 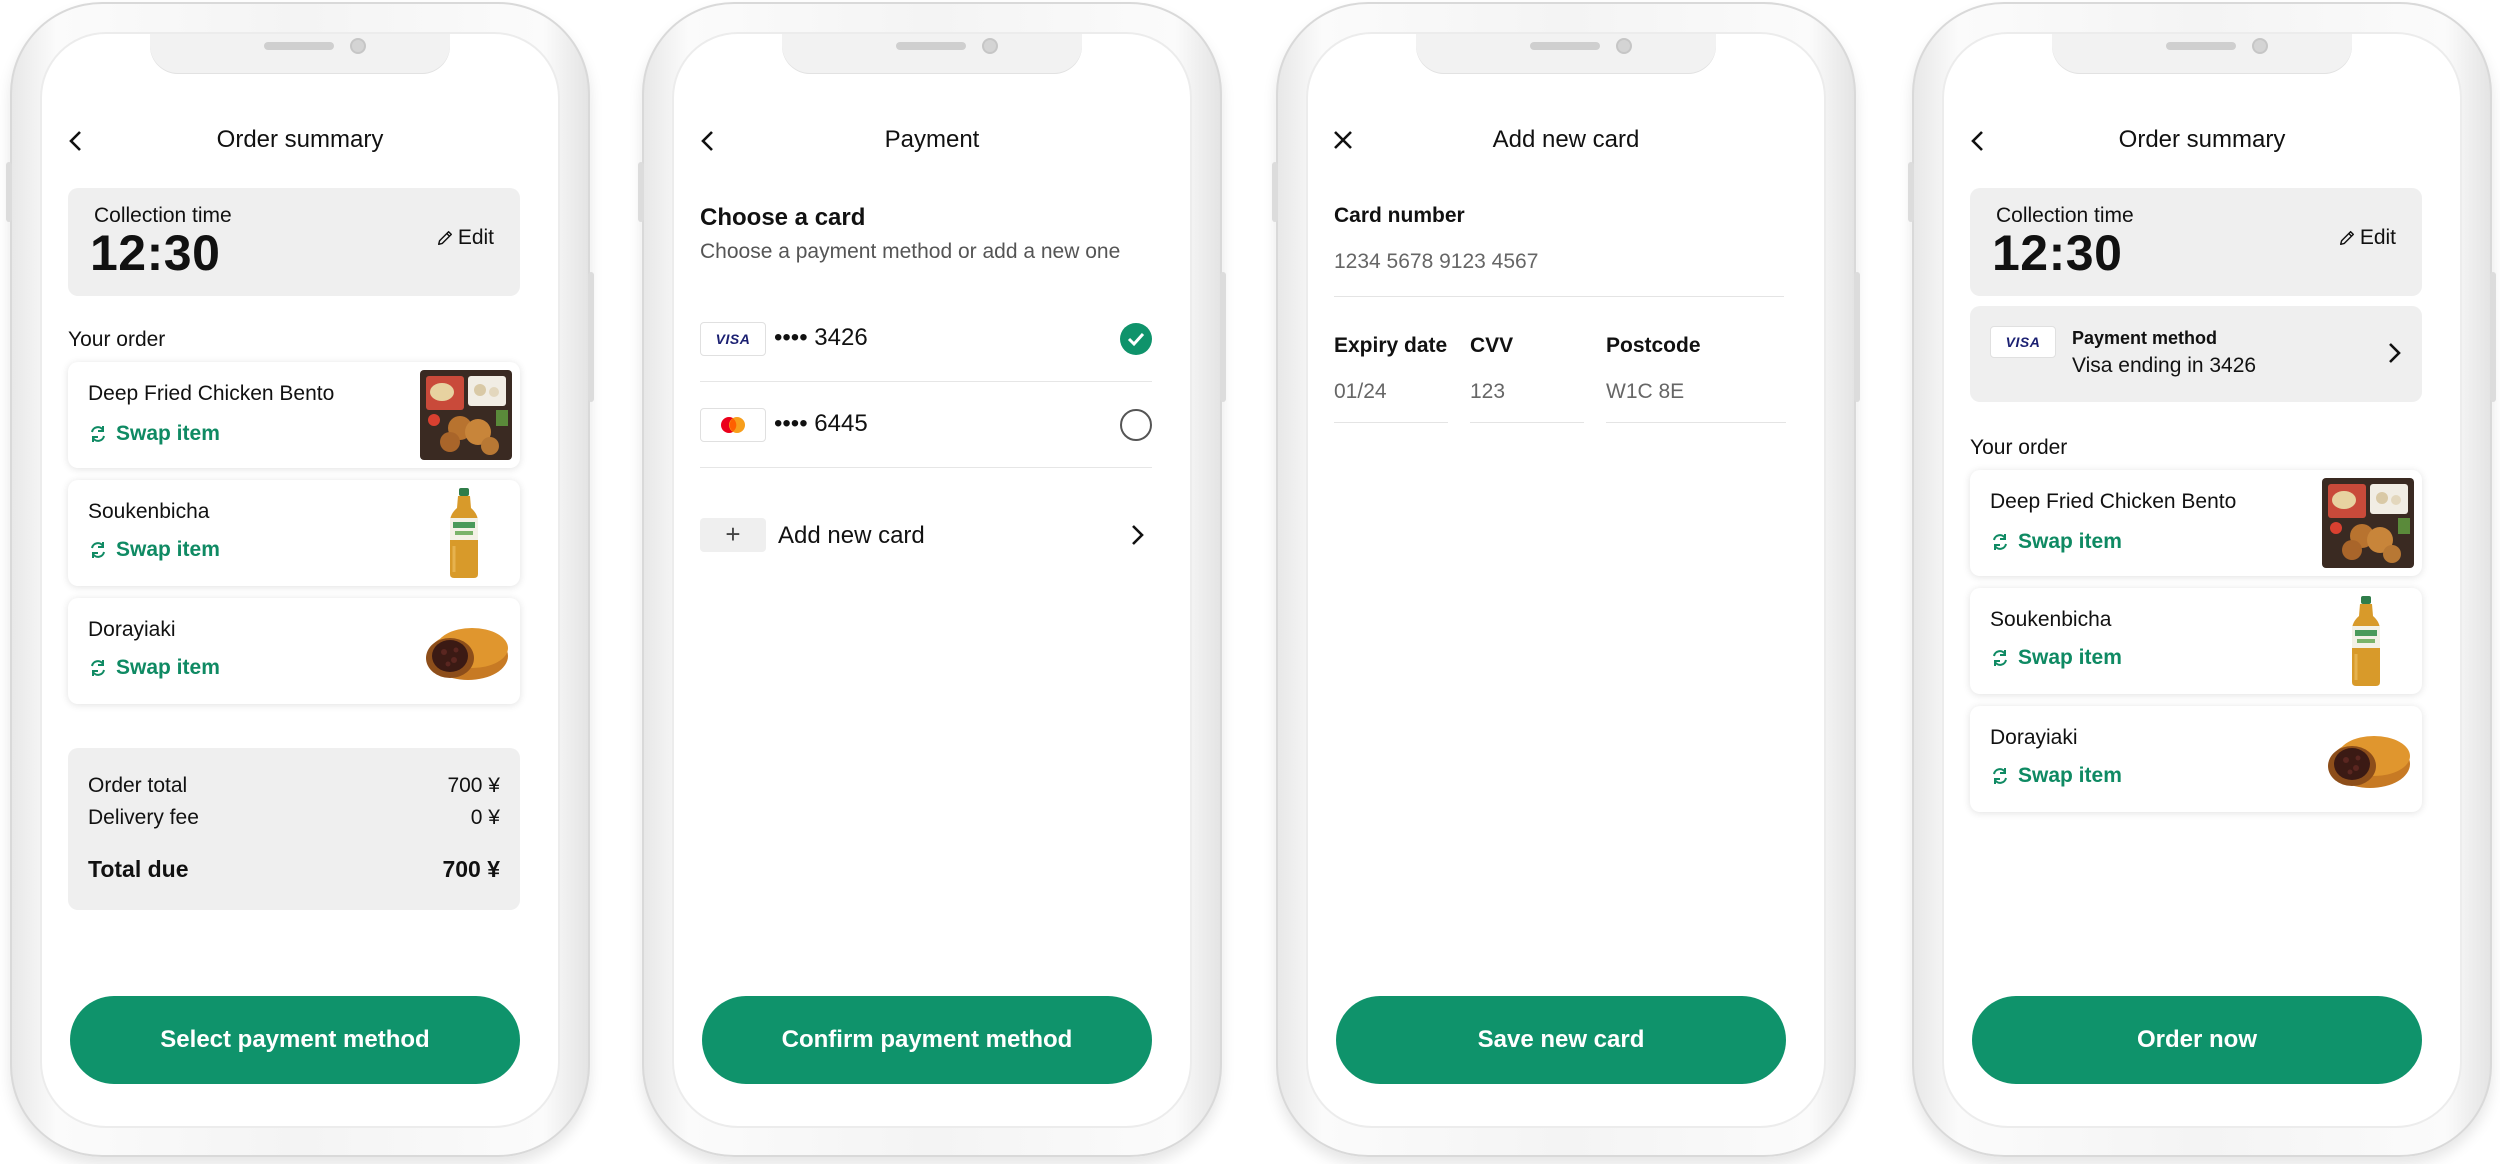 I want to click on card-number-field: 1234 5678 9123 4567, so click(x=1436, y=262).